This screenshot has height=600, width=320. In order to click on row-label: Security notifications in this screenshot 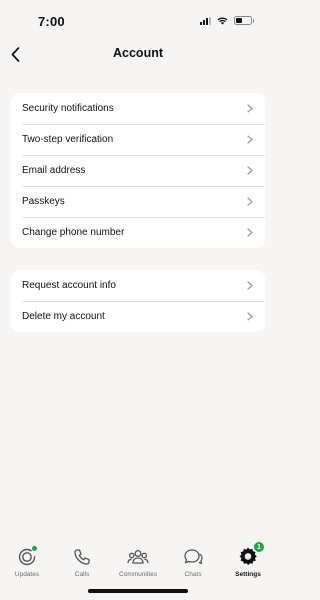, I will do `click(68, 108)`.